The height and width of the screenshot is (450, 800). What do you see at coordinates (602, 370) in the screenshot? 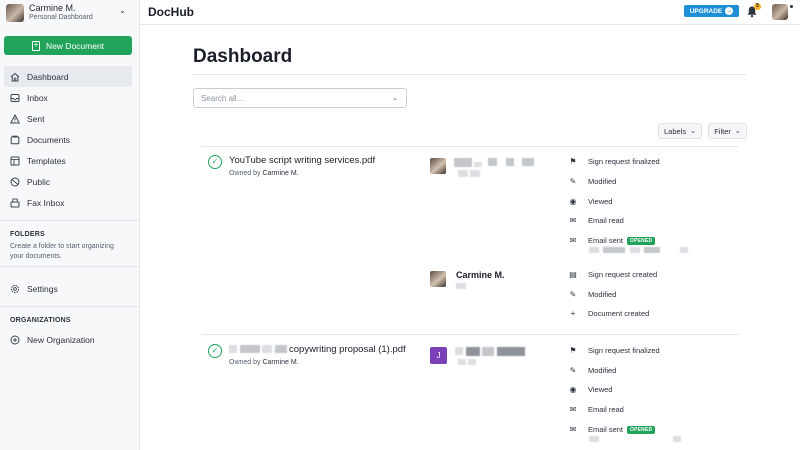
I see `activity-label: Modified` at bounding box center [602, 370].